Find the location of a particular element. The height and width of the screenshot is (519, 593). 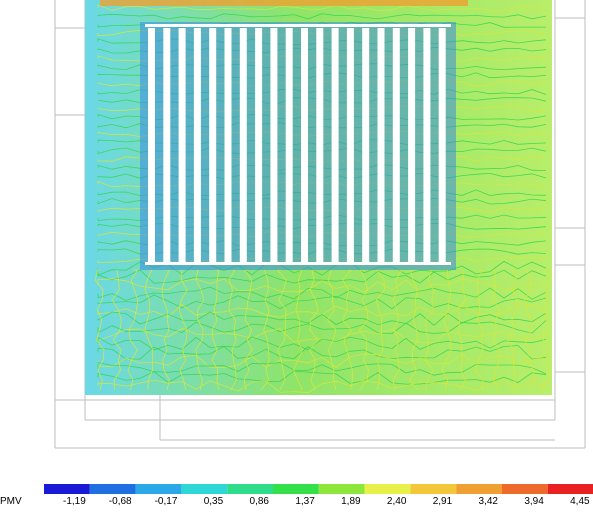

grille-top-bar is located at coordinates (298, 25).